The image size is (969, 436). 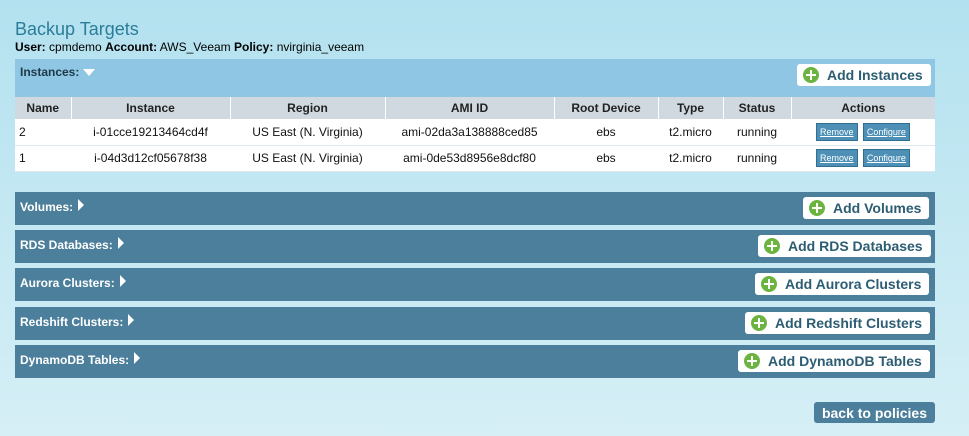 What do you see at coordinates (875, 75) in the screenshot?
I see `add-instances-label: Add Instances` at bounding box center [875, 75].